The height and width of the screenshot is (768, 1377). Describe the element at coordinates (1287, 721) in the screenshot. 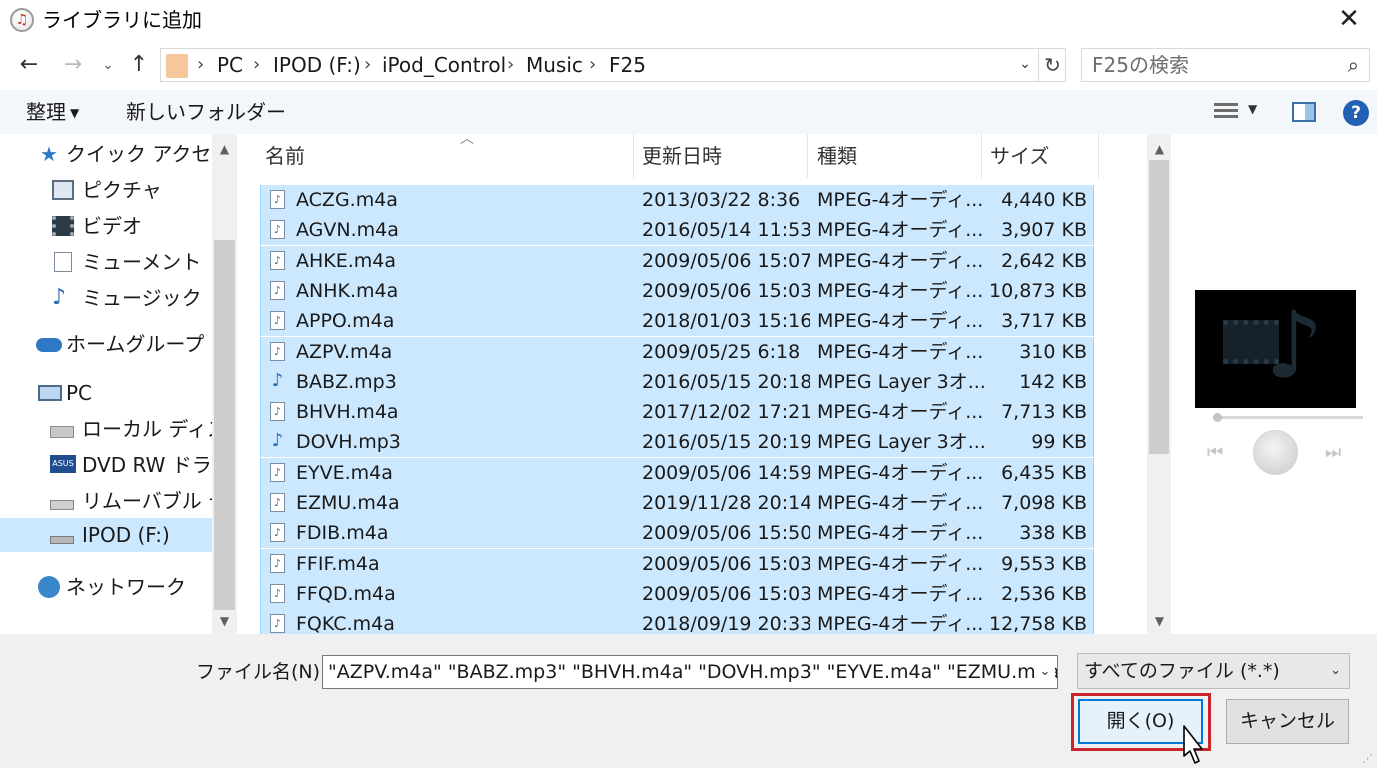

I see `cancel-button: キャンセル` at that location.